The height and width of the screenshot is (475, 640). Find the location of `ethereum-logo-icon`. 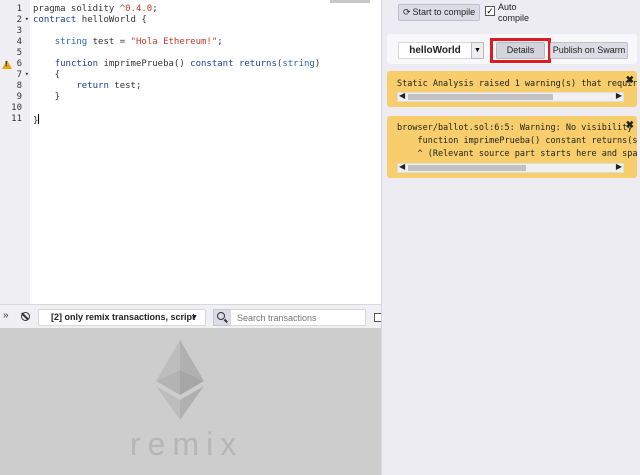

ethereum-logo-icon is located at coordinates (180, 380).